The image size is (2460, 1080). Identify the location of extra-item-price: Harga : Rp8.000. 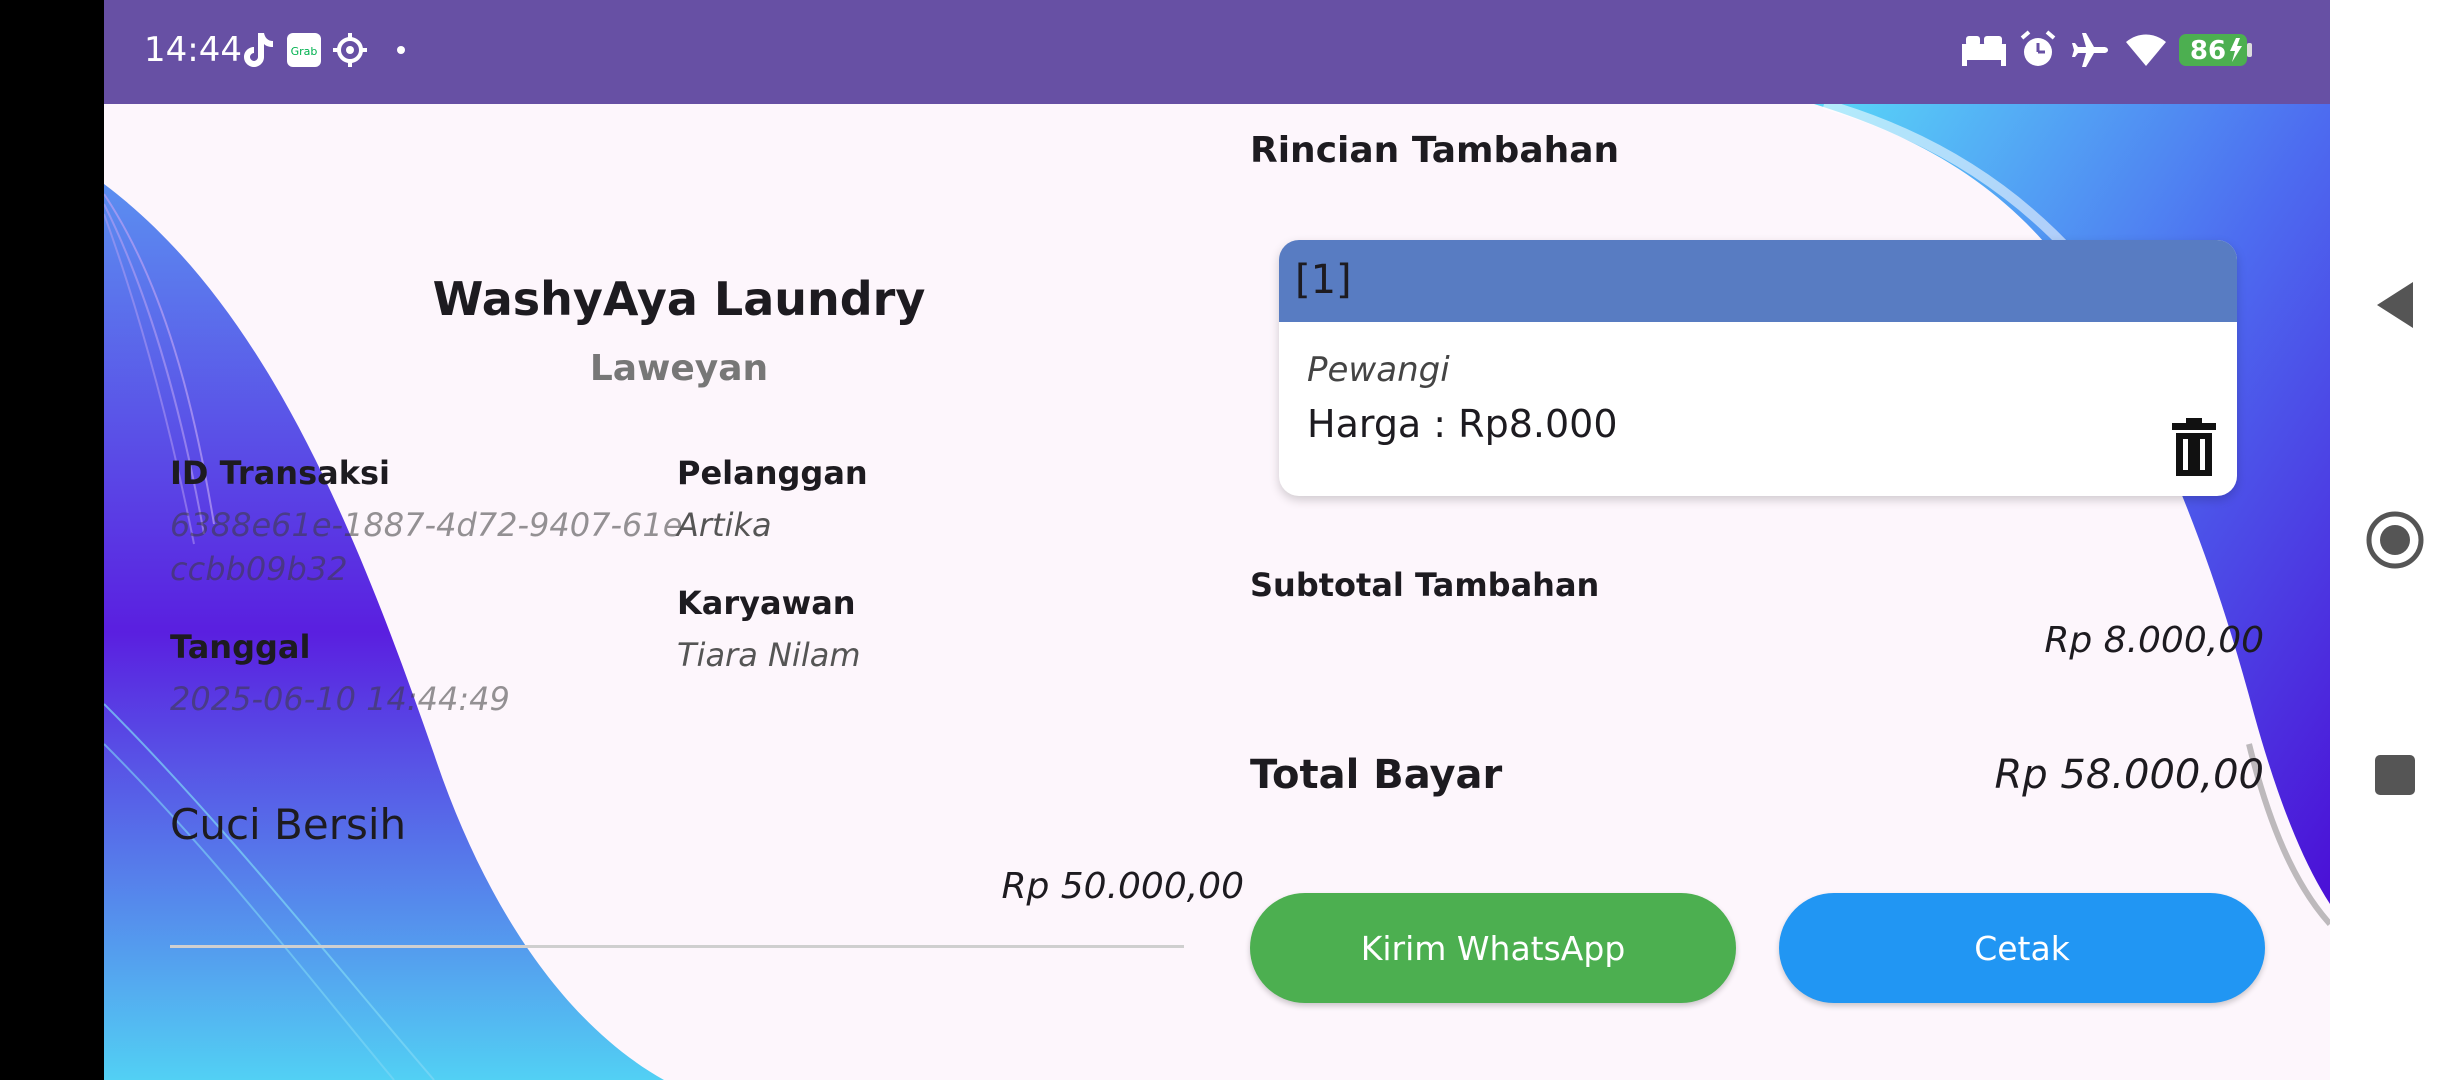
(1462, 424).